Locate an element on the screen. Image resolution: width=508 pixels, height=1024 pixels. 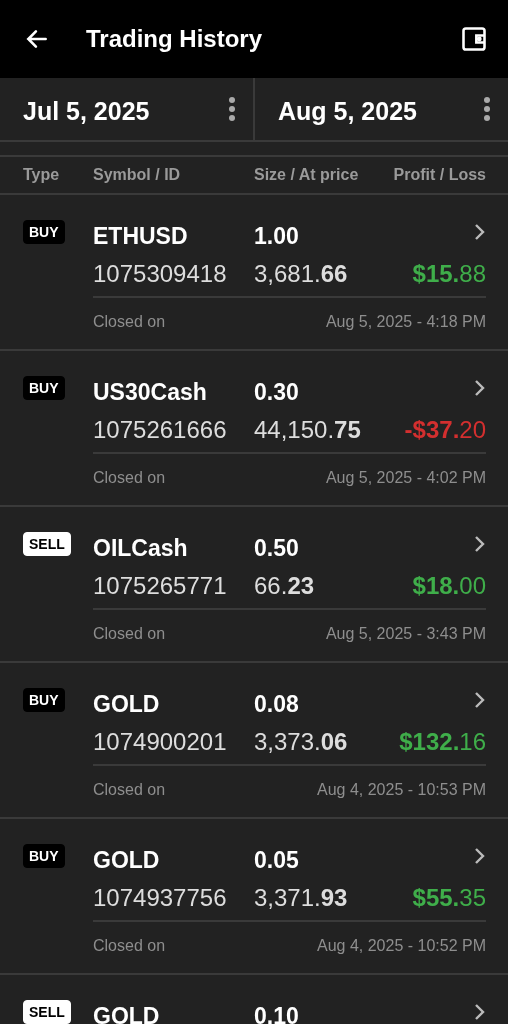
trade-id: 1075265771 is located at coordinates (160, 586).